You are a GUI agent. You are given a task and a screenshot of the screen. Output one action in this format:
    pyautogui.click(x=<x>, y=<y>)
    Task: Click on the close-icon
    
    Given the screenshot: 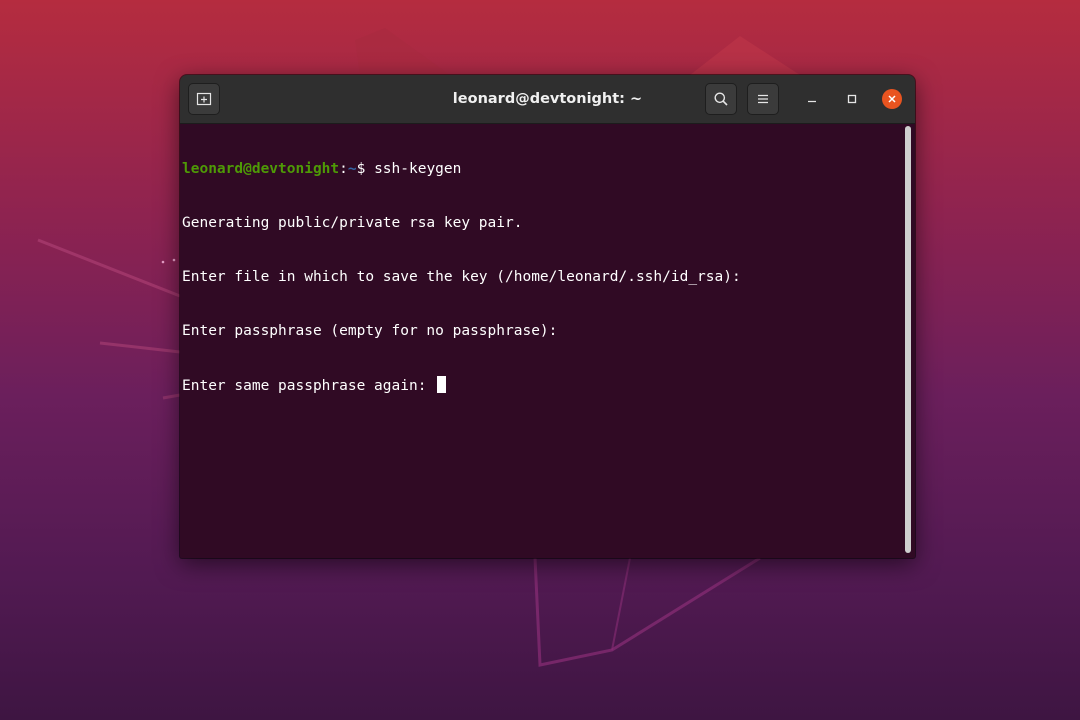 What is the action you would take?
    pyautogui.click(x=892, y=99)
    